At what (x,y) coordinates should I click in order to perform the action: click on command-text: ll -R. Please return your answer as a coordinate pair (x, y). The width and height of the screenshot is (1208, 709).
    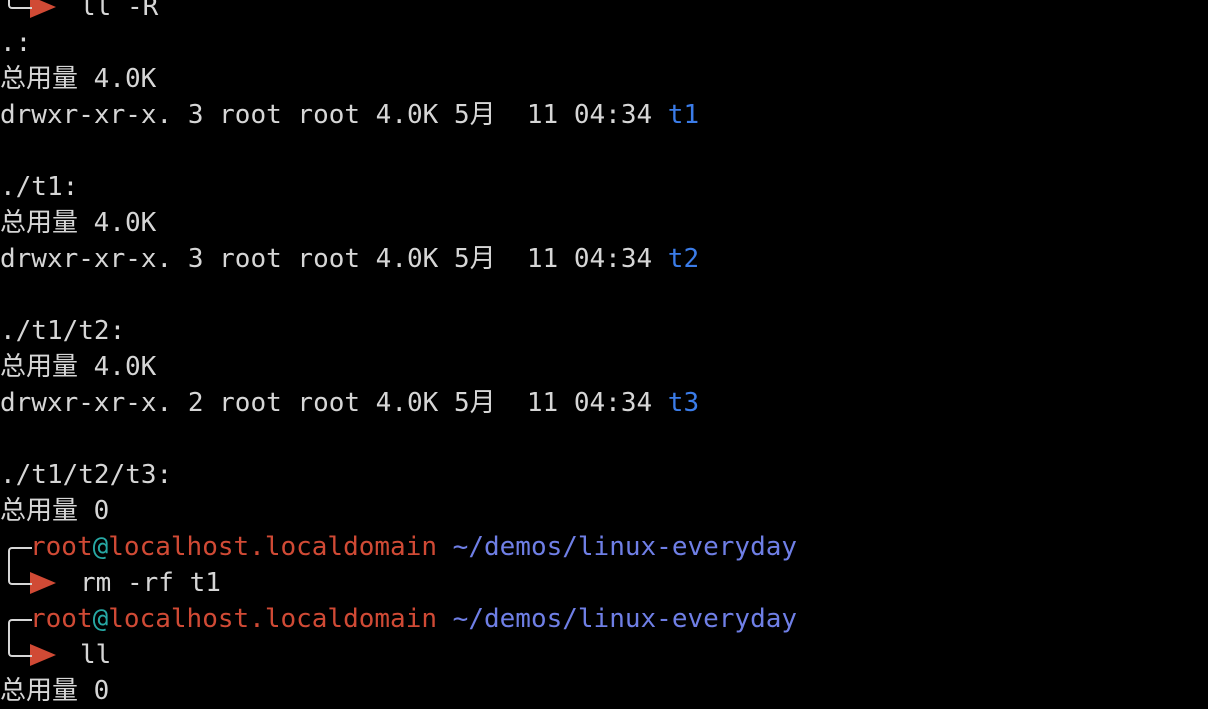
    Looking at the image, I should click on (119, 11).